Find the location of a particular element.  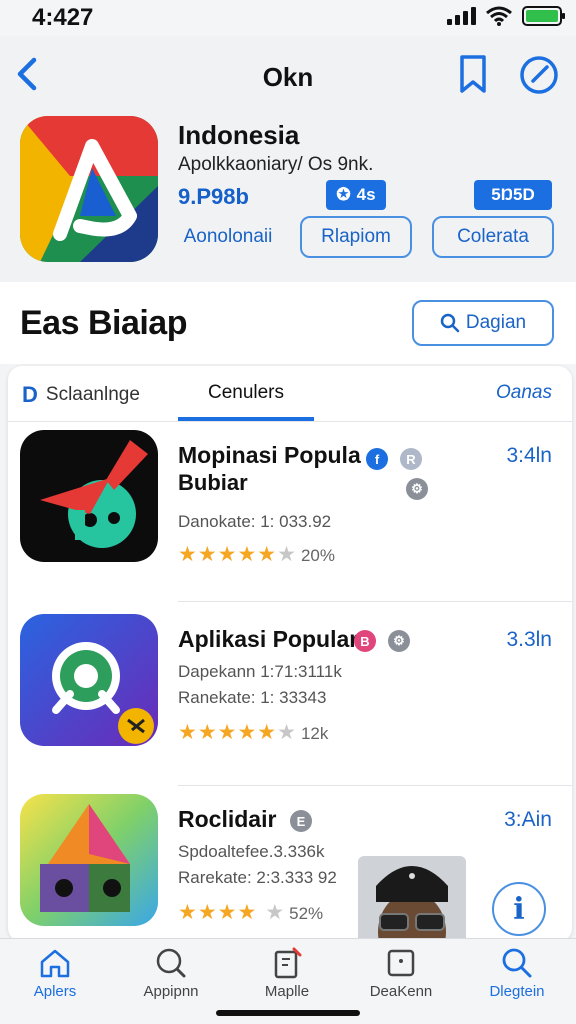

app-ranking: Rarekate: 2:3.333 92 is located at coordinates (257, 877).